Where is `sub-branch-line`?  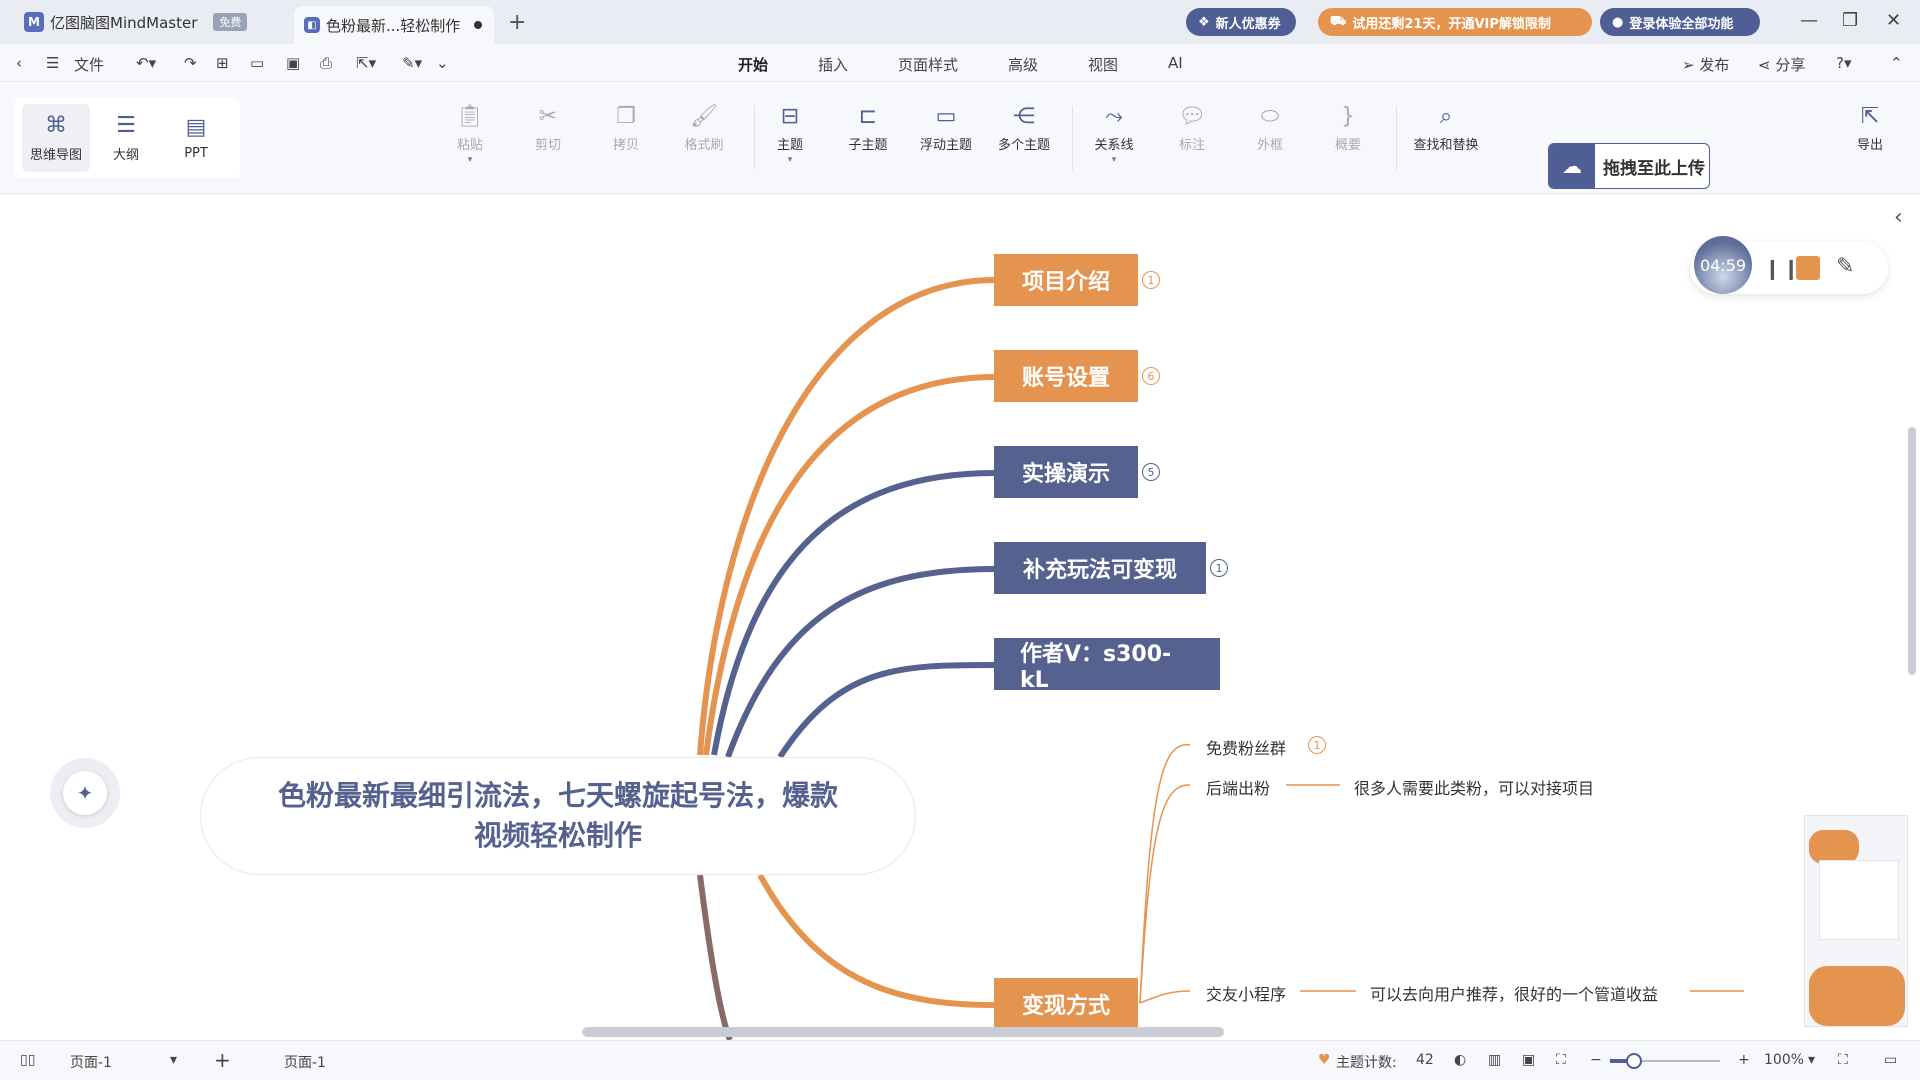
sub-branch-line is located at coordinates (1165, 894).